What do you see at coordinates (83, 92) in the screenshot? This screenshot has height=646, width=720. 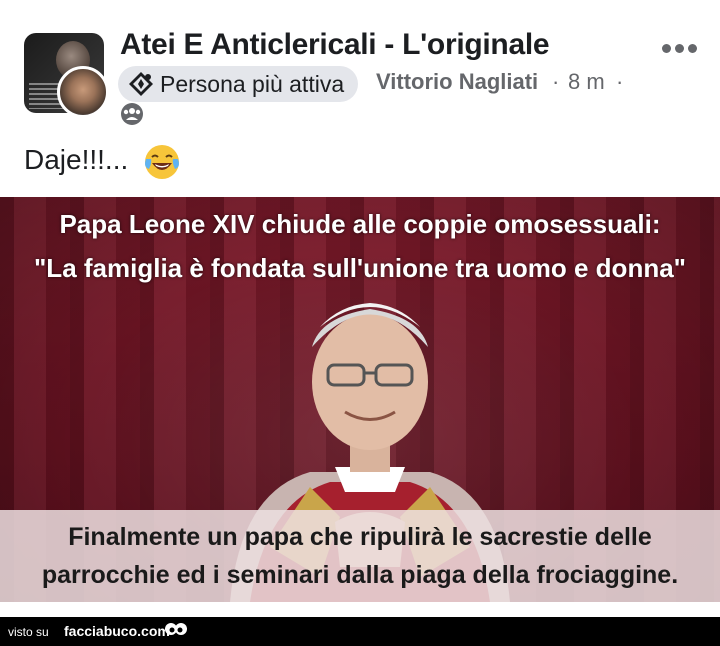 I see `author-avatar` at bounding box center [83, 92].